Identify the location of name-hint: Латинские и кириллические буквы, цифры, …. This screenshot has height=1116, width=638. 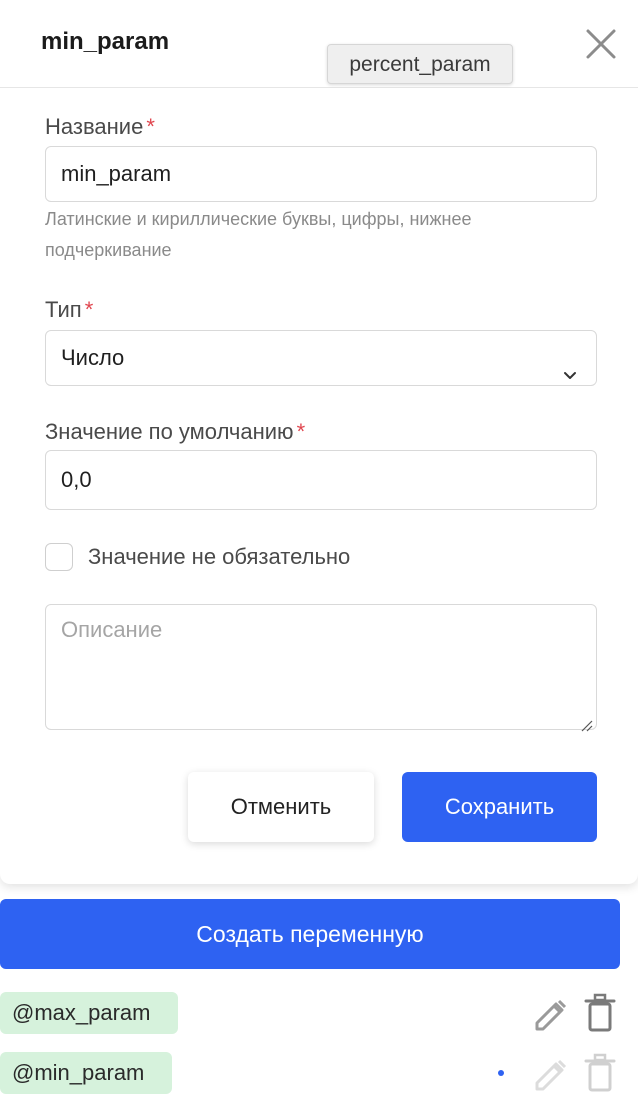
(258, 234).